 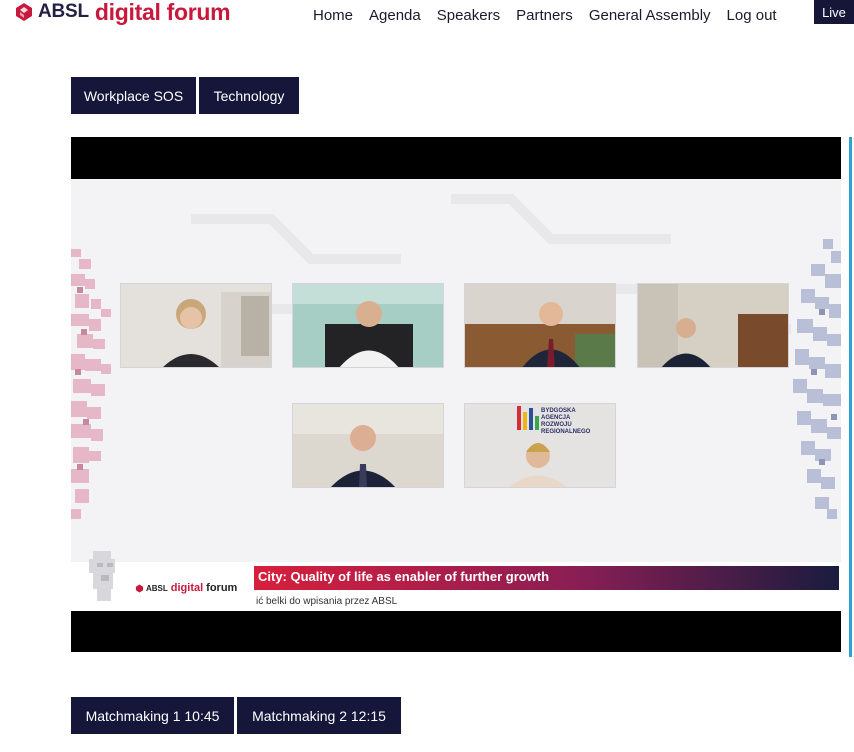 What do you see at coordinates (395, 15) in the screenshot?
I see `nav-agenda: Agenda` at bounding box center [395, 15].